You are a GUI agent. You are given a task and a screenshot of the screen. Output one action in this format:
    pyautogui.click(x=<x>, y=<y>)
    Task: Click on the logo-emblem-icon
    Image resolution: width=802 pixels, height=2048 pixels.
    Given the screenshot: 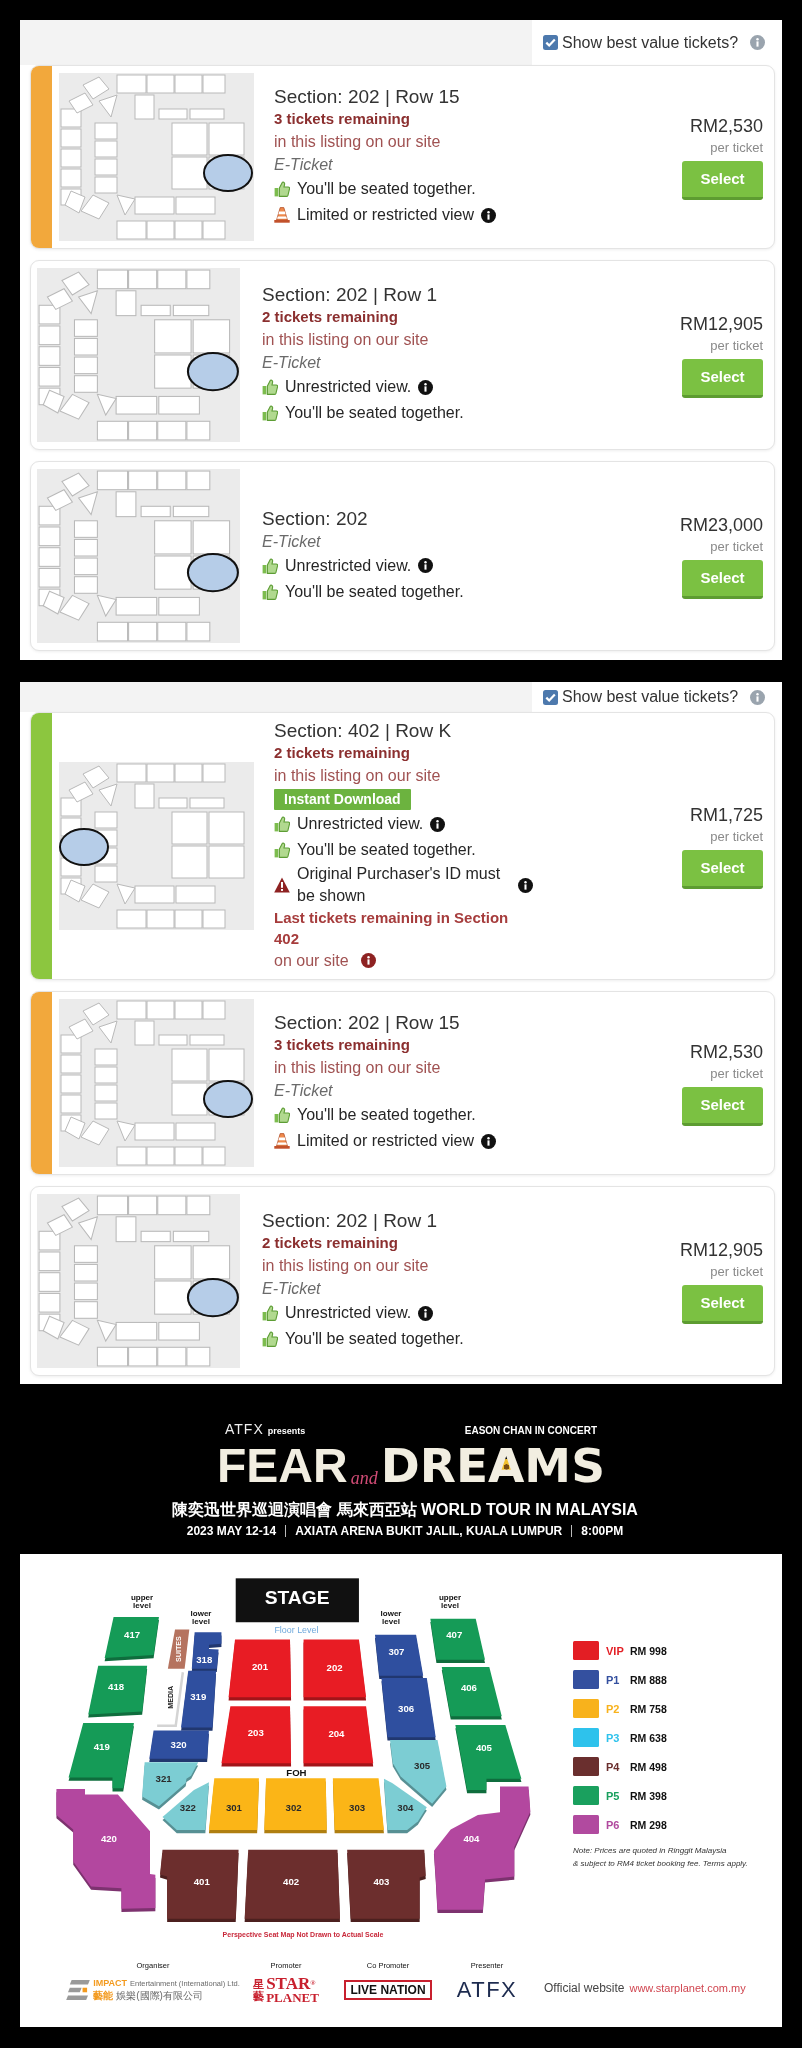 What is the action you would take?
    pyautogui.click(x=78, y=1990)
    